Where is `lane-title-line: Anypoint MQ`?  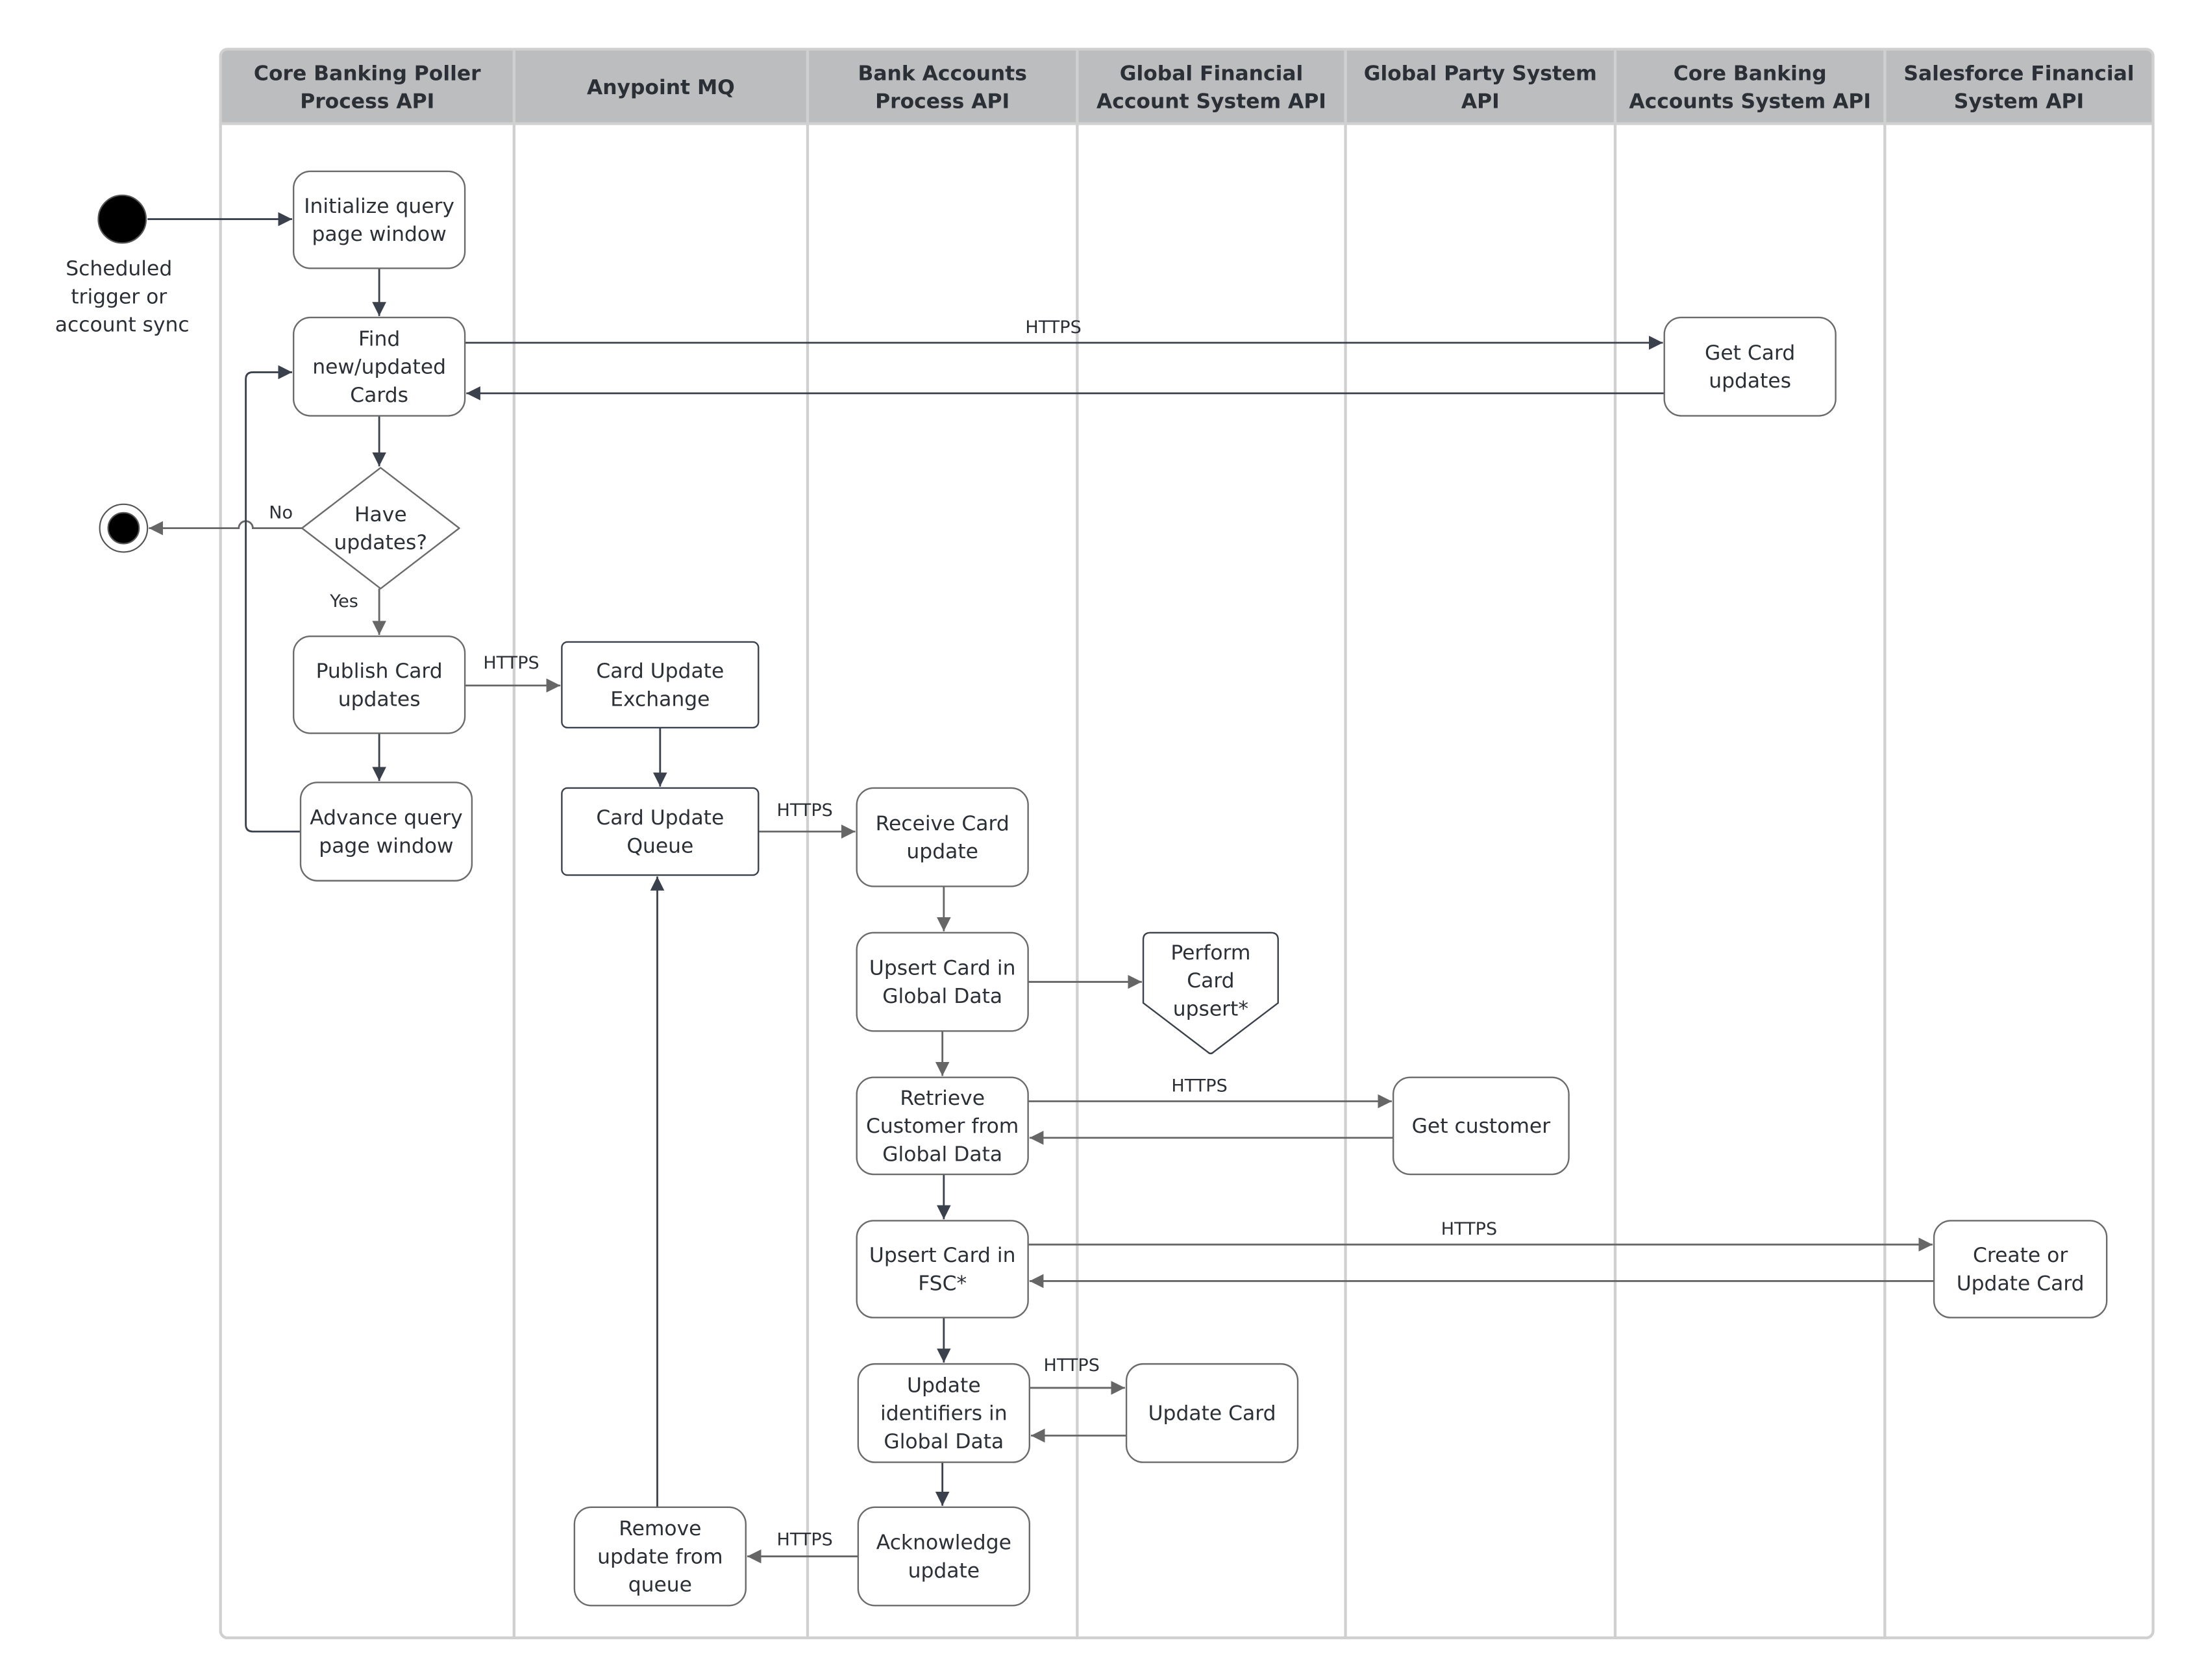 lane-title-line: Anypoint MQ is located at coordinates (661, 88).